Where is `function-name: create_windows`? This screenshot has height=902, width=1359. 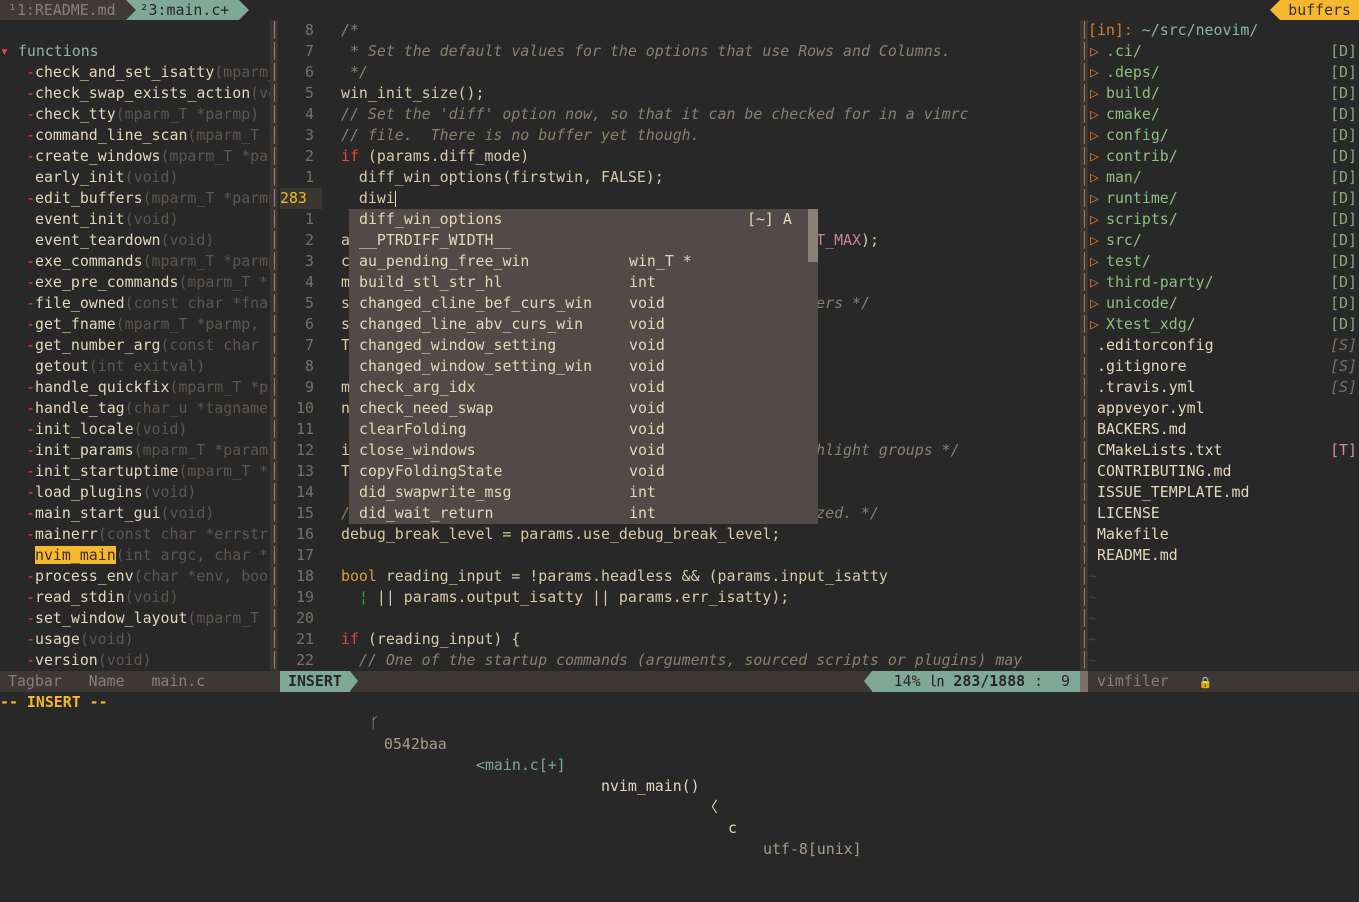
function-name: create_windows is located at coordinates (98, 156).